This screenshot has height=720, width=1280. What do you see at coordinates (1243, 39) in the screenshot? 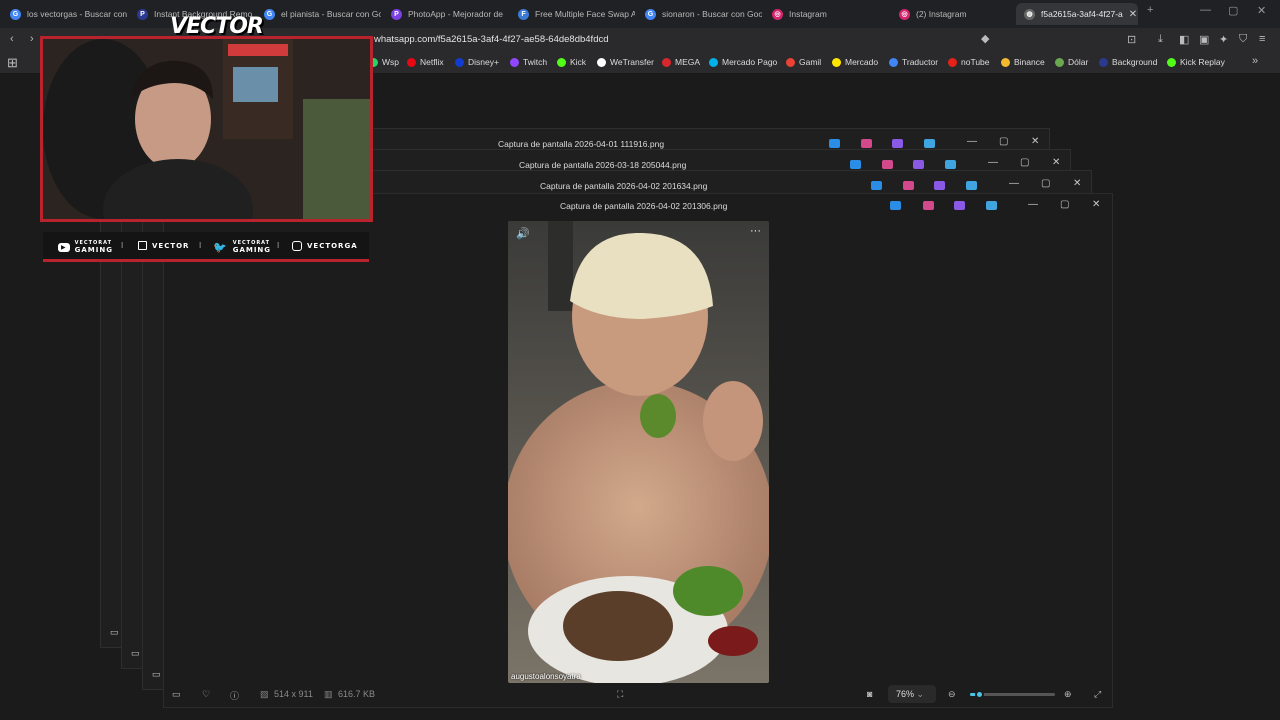
I see `vpn-icon: ⛉` at bounding box center [1243, 39].